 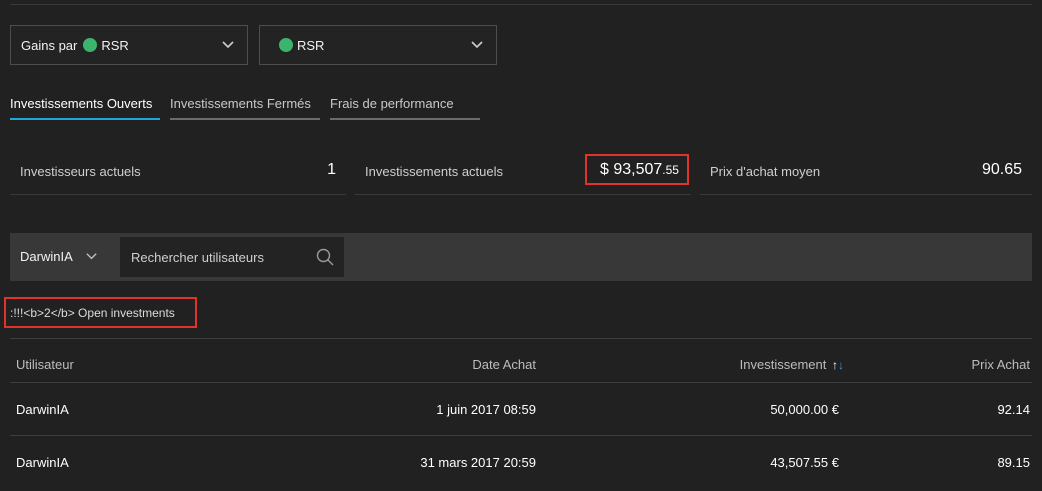 What do you see at coordinates (486, 409) in the screenshot?
I see `cell-date: 1 juin 2017 08:59` at bounding box center [486, 409].